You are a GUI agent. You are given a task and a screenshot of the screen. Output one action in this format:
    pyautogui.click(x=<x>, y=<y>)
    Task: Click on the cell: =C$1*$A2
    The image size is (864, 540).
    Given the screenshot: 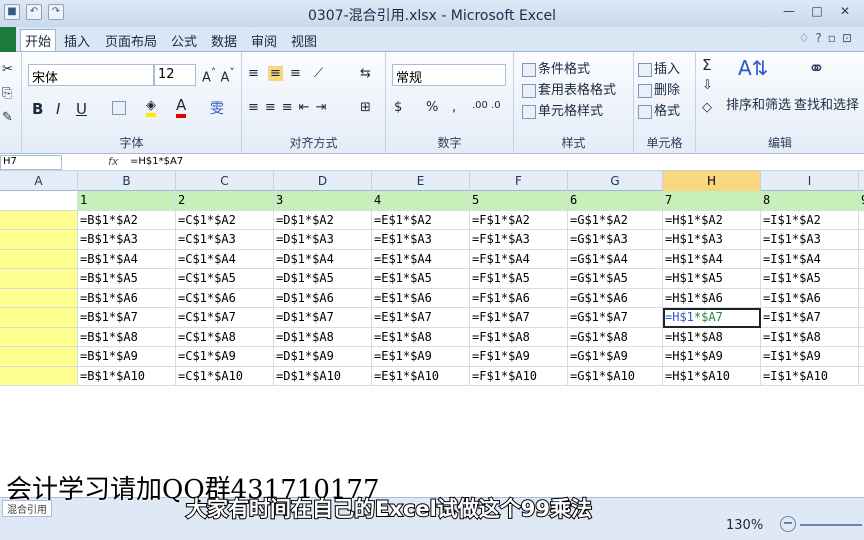 What is the action you would take?
    pyautogui.click(x=225, y=220)
    